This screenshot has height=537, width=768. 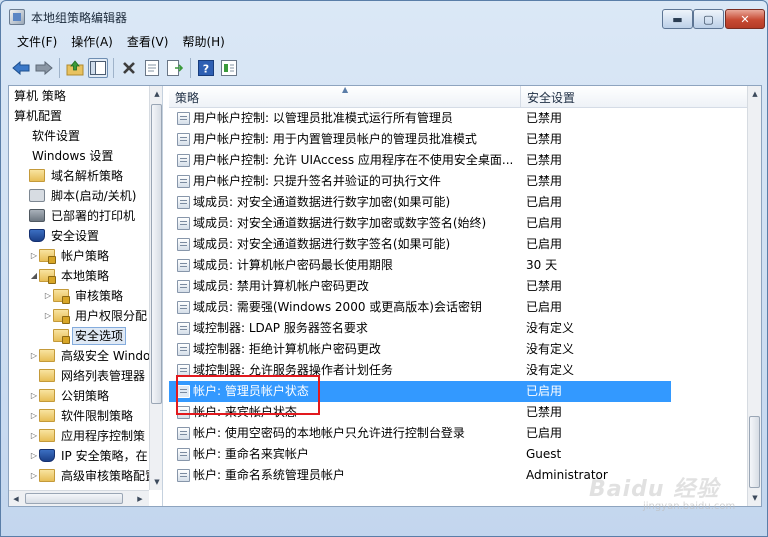 I want to click on properties-icon, so click(x=152, y=68).